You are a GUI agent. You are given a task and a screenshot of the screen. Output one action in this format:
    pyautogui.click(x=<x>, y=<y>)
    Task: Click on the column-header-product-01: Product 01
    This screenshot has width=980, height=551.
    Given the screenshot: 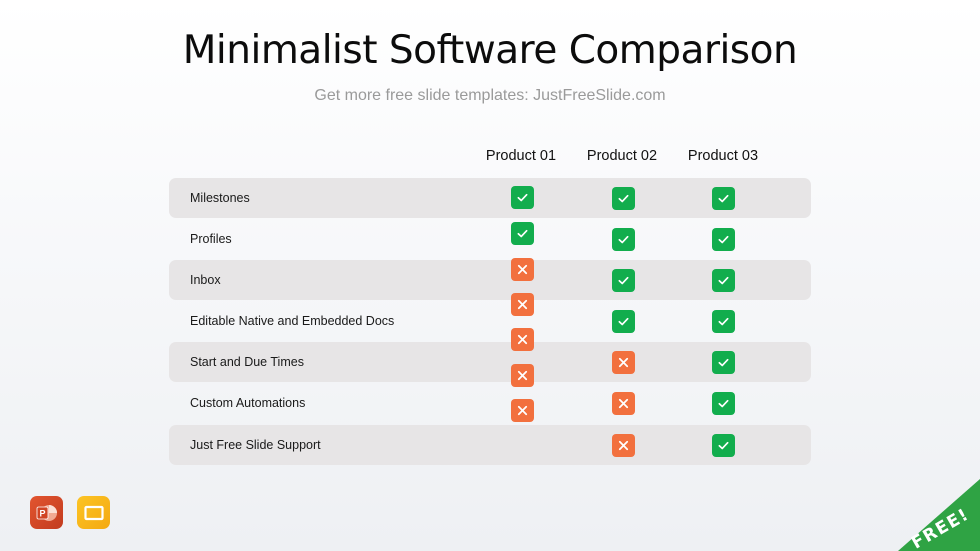 What is the action you would take?
    pyautogui.click(x=521, y=156)
    